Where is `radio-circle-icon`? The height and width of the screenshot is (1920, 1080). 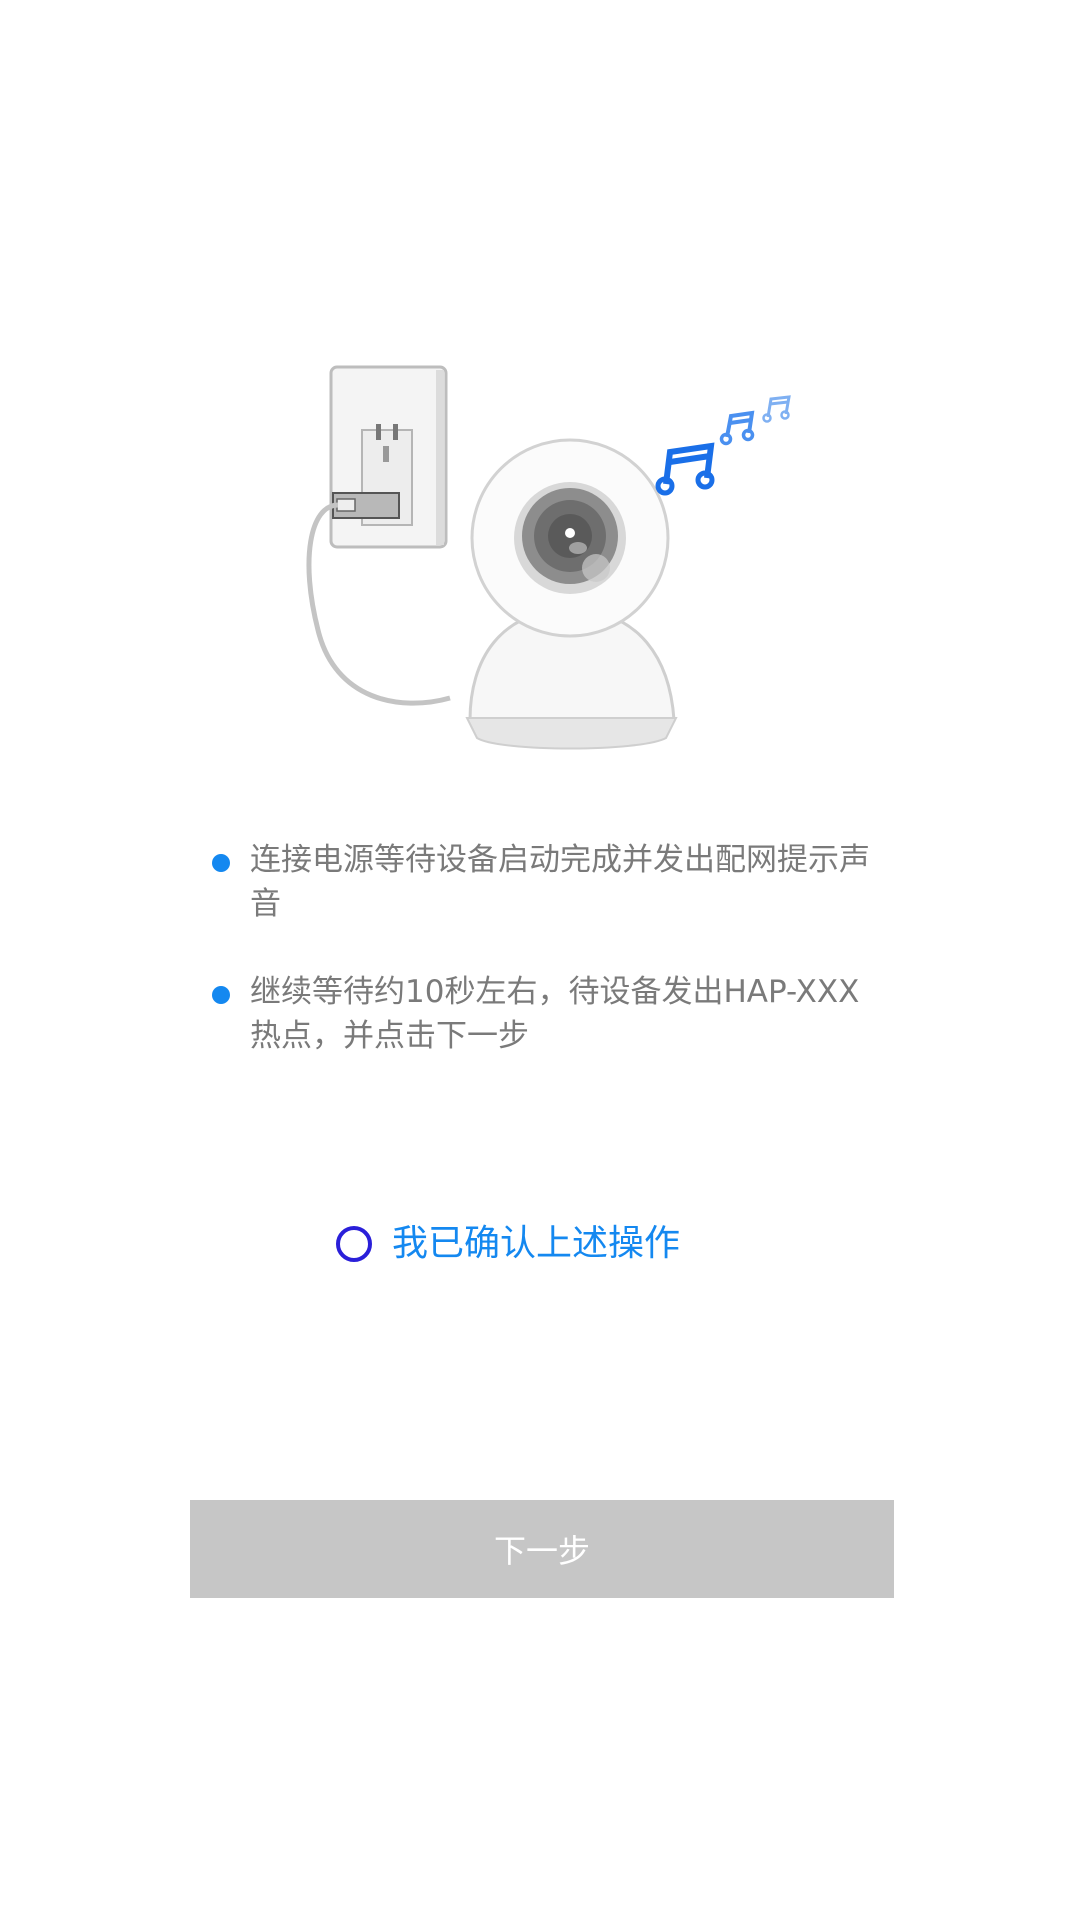
radio-circle-icon is located at coordinates (354, 1244).